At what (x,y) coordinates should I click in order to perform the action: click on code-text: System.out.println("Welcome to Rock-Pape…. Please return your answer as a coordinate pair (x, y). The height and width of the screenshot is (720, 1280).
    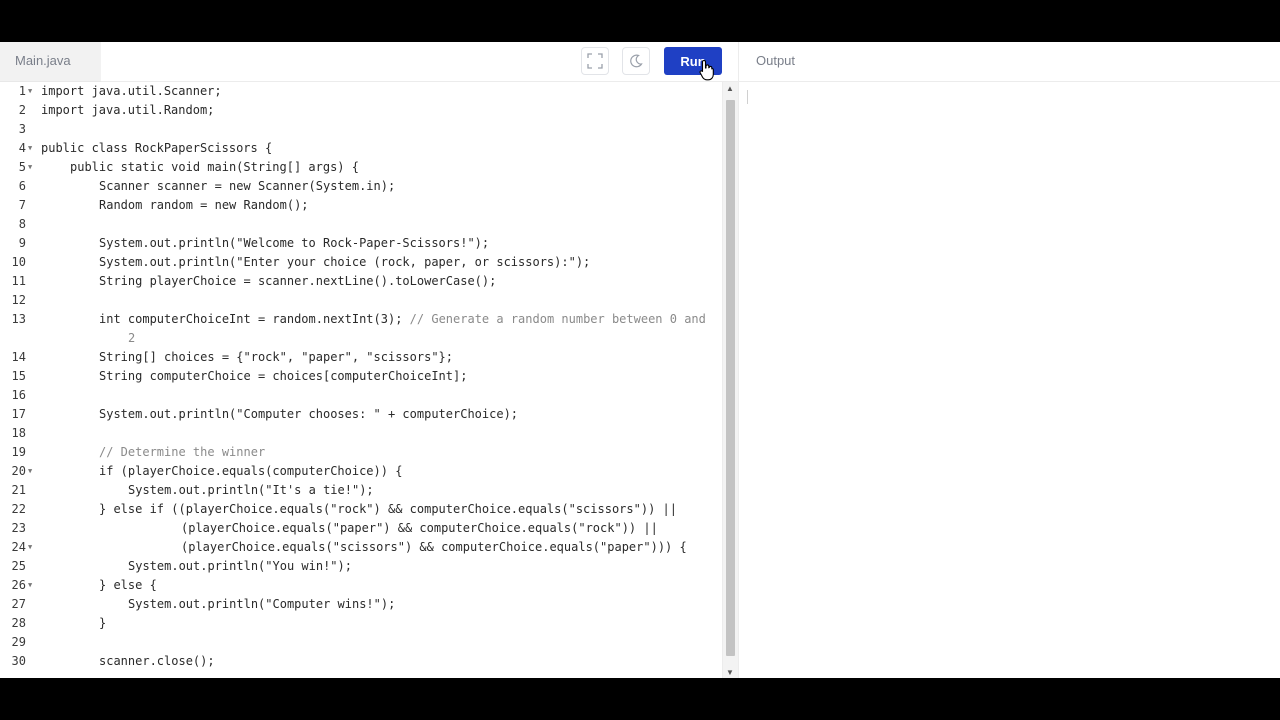
    Looking at the image, I should click on (377, 243).